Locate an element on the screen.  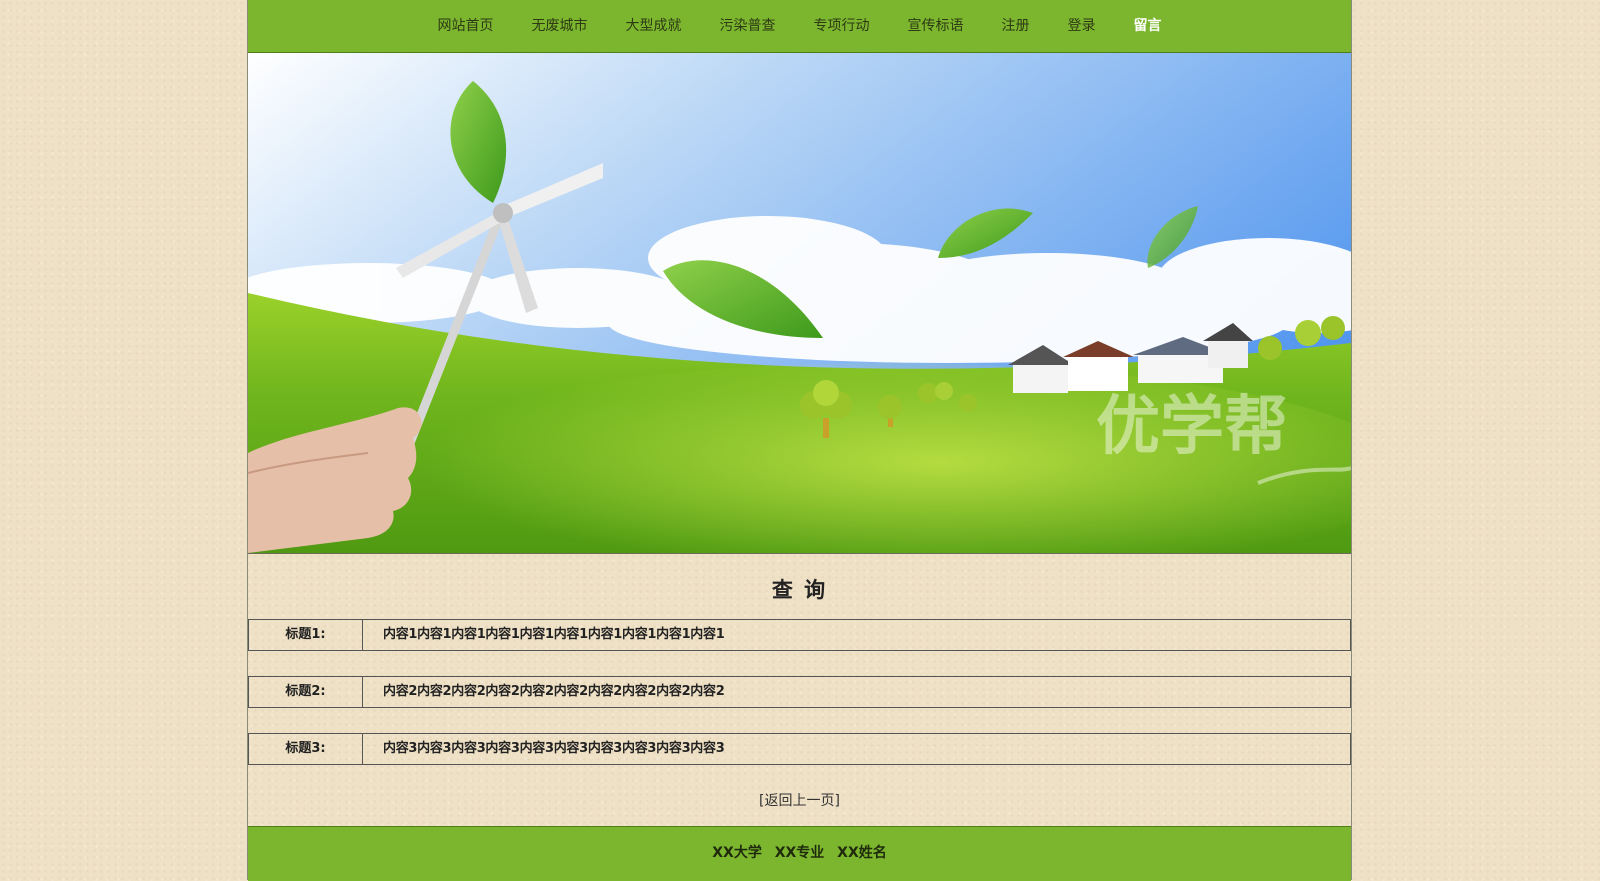
nav-special-action: 专项行动 is located at coordinates (842, 26).